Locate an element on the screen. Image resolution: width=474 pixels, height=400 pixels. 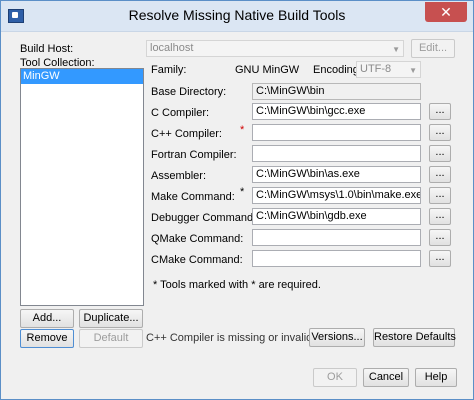
encoding-select: UTF-8 ▼ is located at coordinates (388, 69).